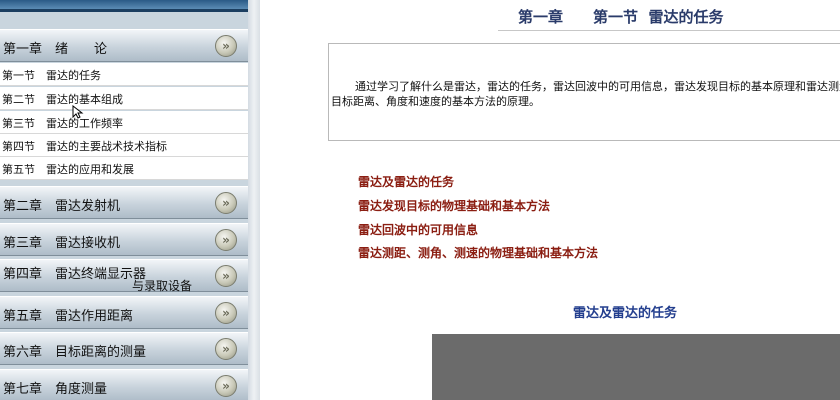 The width and height of the screenshot is (840, 400). Describe the element at coordinates (75, 352) in the screenshot. I see `chapter-6-label: 第六章 目标距离的测量` at that location.